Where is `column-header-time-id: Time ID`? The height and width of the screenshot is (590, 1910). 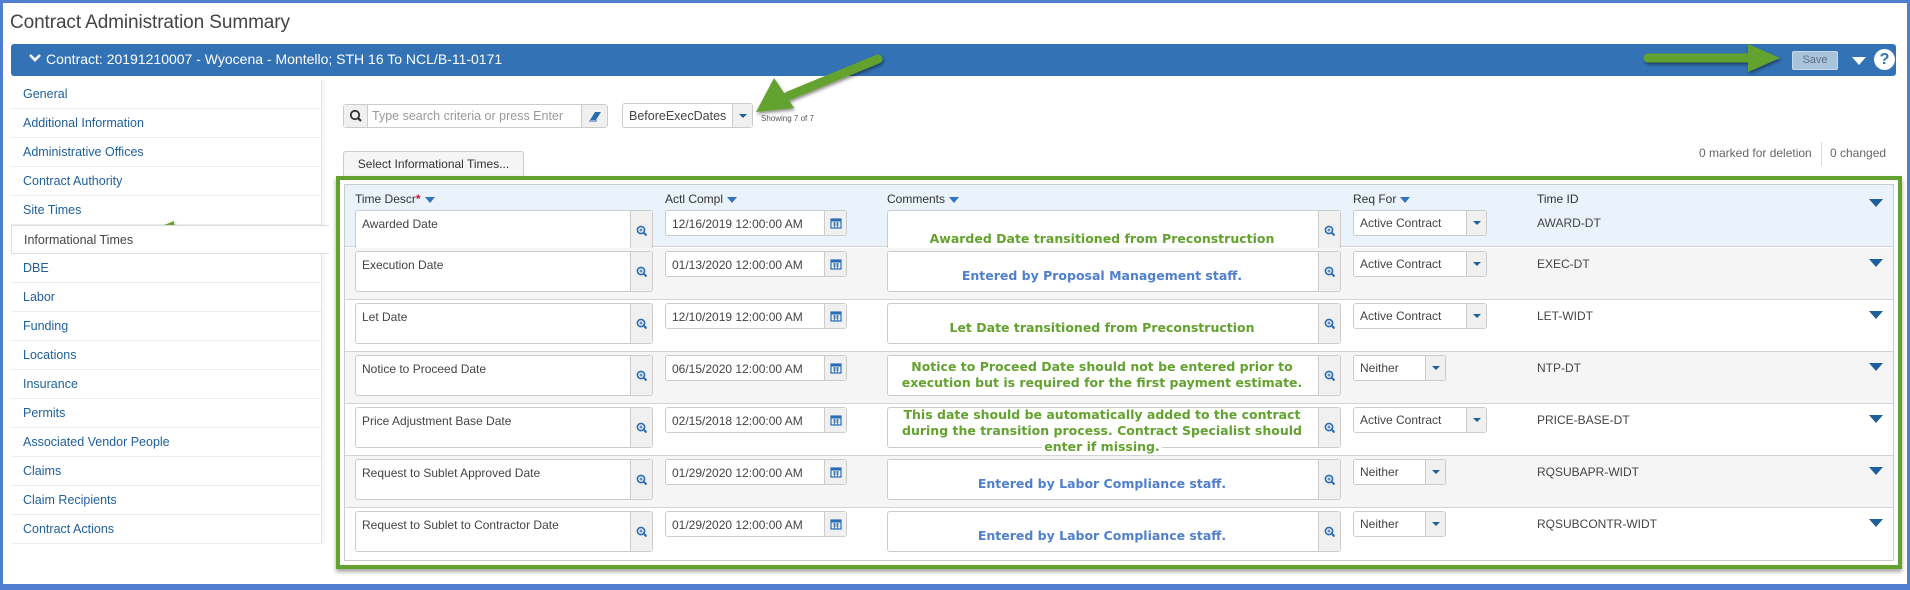
column-header-time-id: Time ID is located at coordinates (1558, 199).